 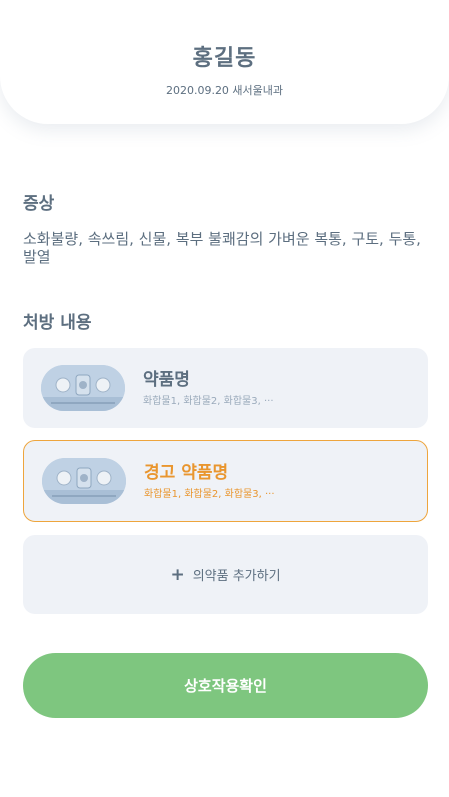 I want to click on check-interaction-label: 상호작용확인, so click(x=225, y=686).